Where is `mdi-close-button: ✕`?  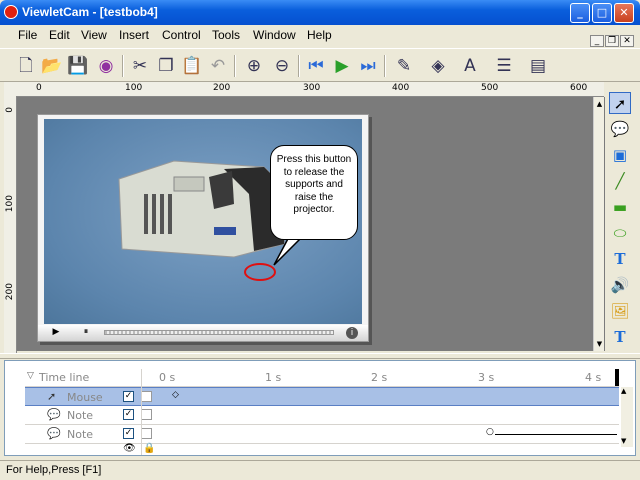 mdi-close-button: ✕ is located at coordinates (627, 41).